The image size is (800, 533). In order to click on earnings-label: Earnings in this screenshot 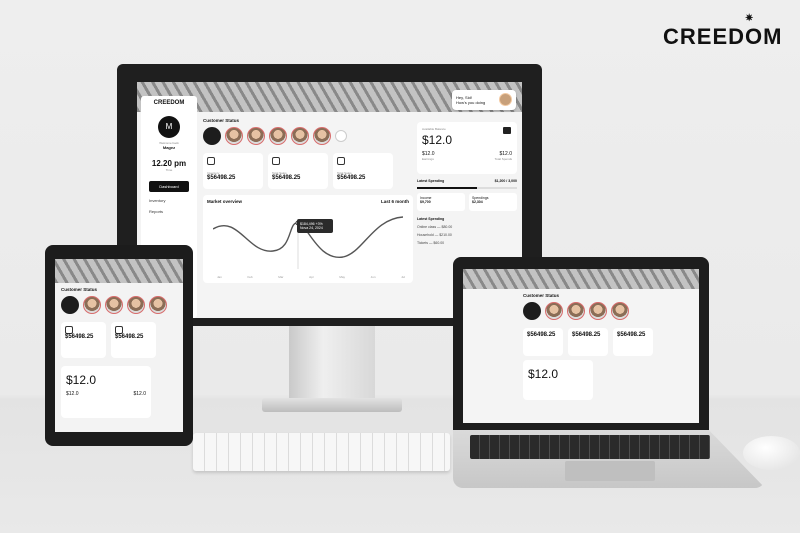, I will do `click(428, 159)`.